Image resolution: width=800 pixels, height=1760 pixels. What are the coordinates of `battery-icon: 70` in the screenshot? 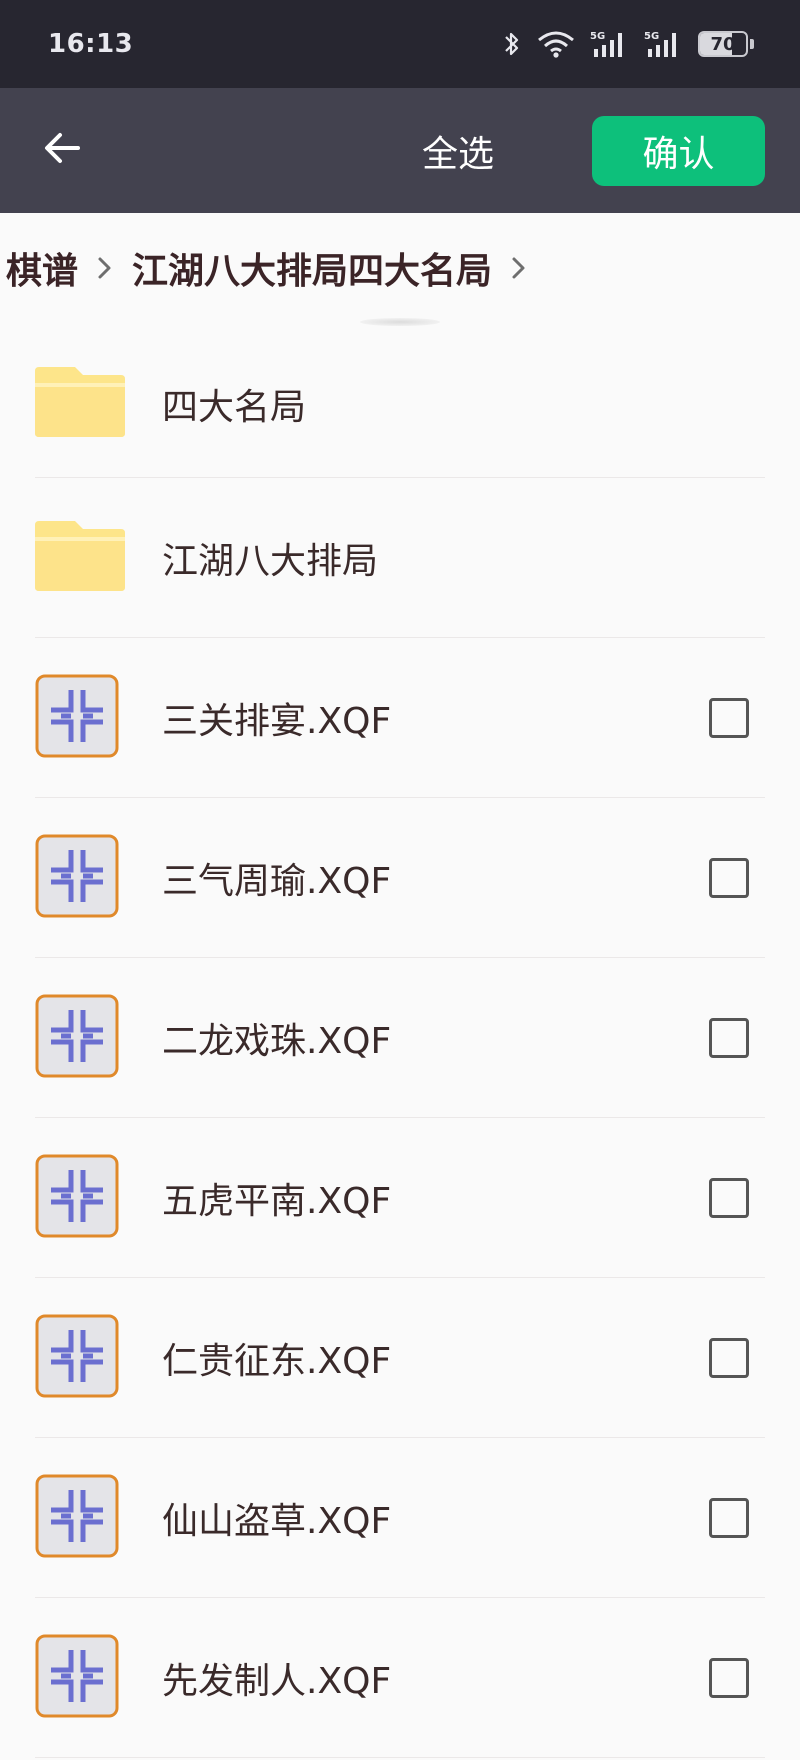 It's located at (723, 44).